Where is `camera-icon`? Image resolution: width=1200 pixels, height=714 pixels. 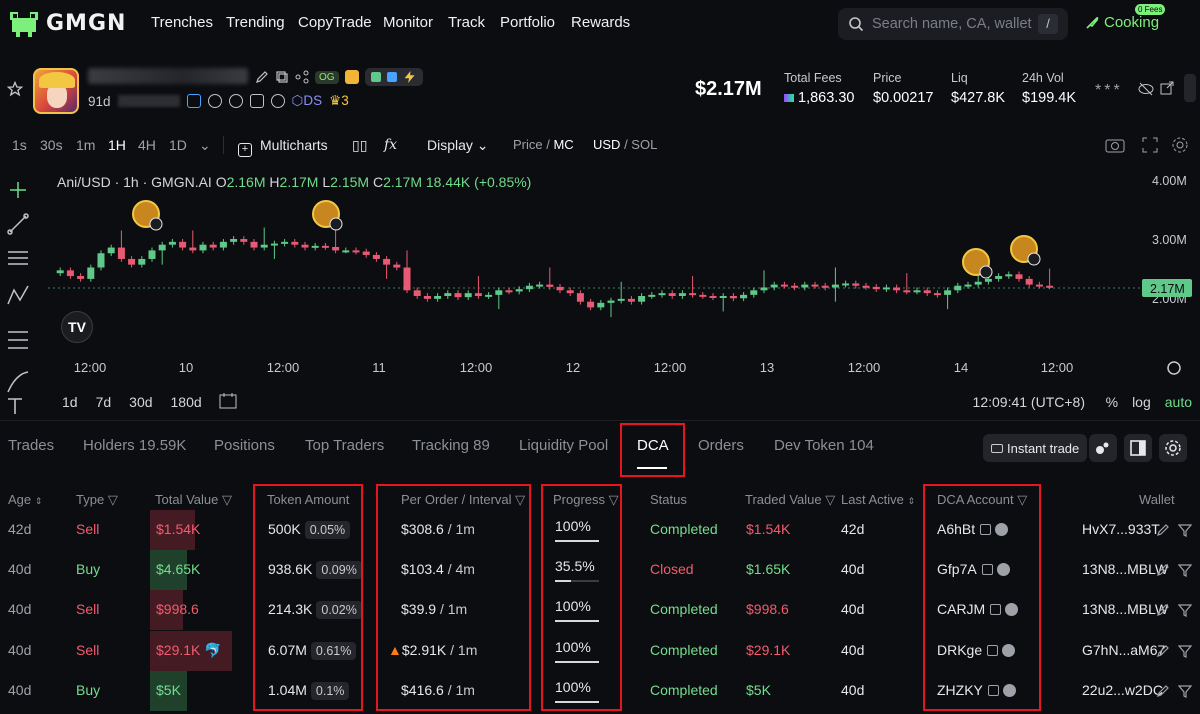
camera-icon is located at coordinates (1115, 145).